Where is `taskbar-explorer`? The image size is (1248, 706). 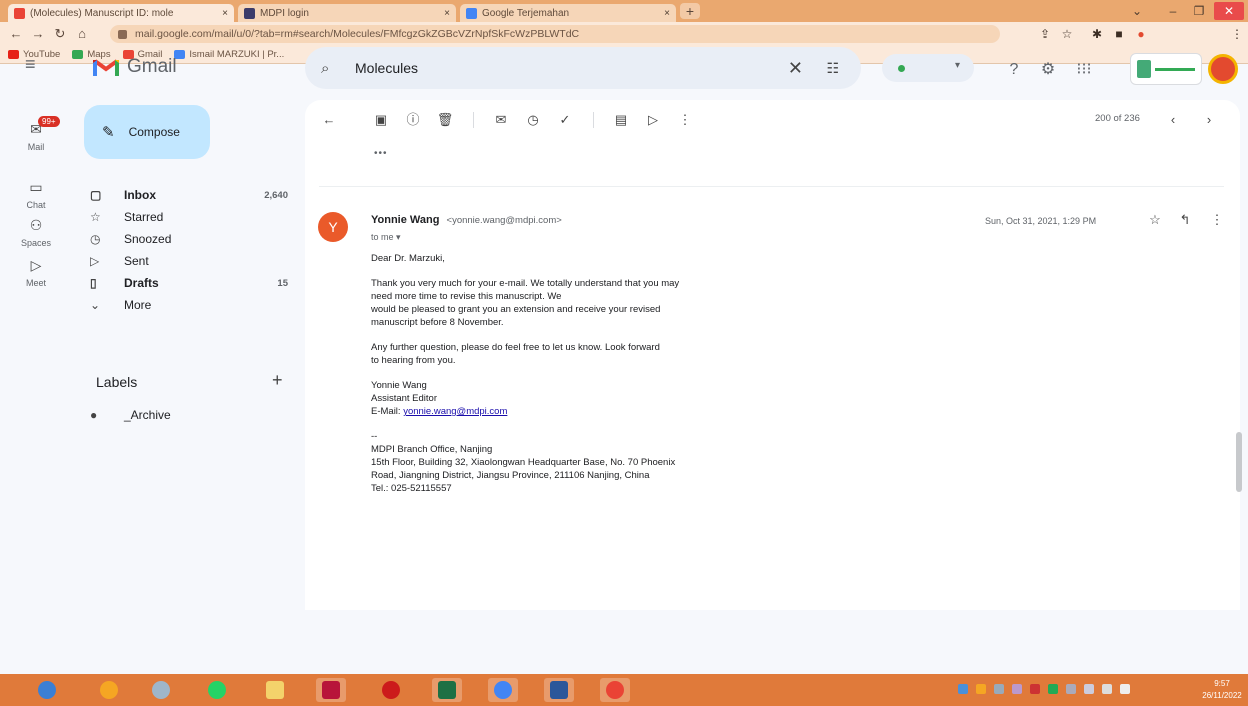
taskbar-explorer is located at coordinates (275, 690).